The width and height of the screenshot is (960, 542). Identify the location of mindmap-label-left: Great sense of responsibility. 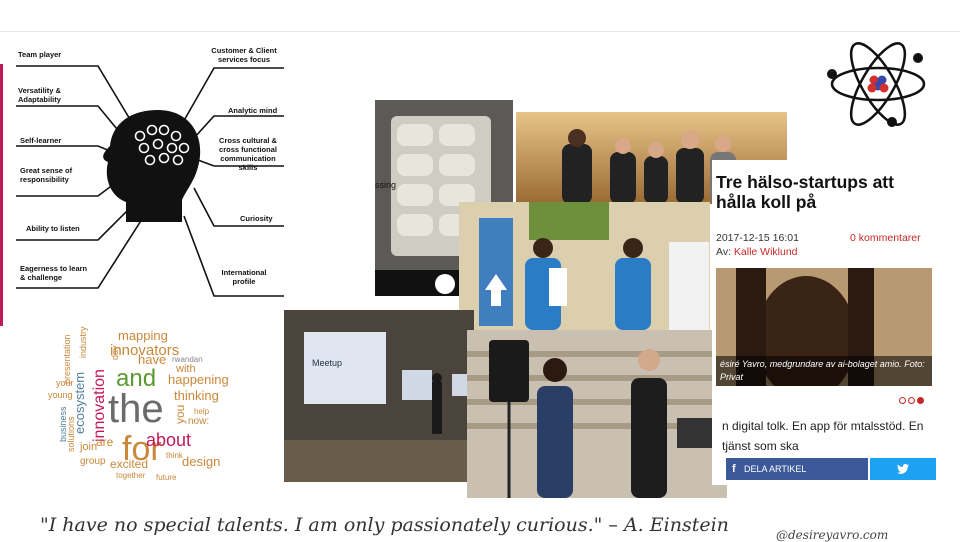
(46, 175).